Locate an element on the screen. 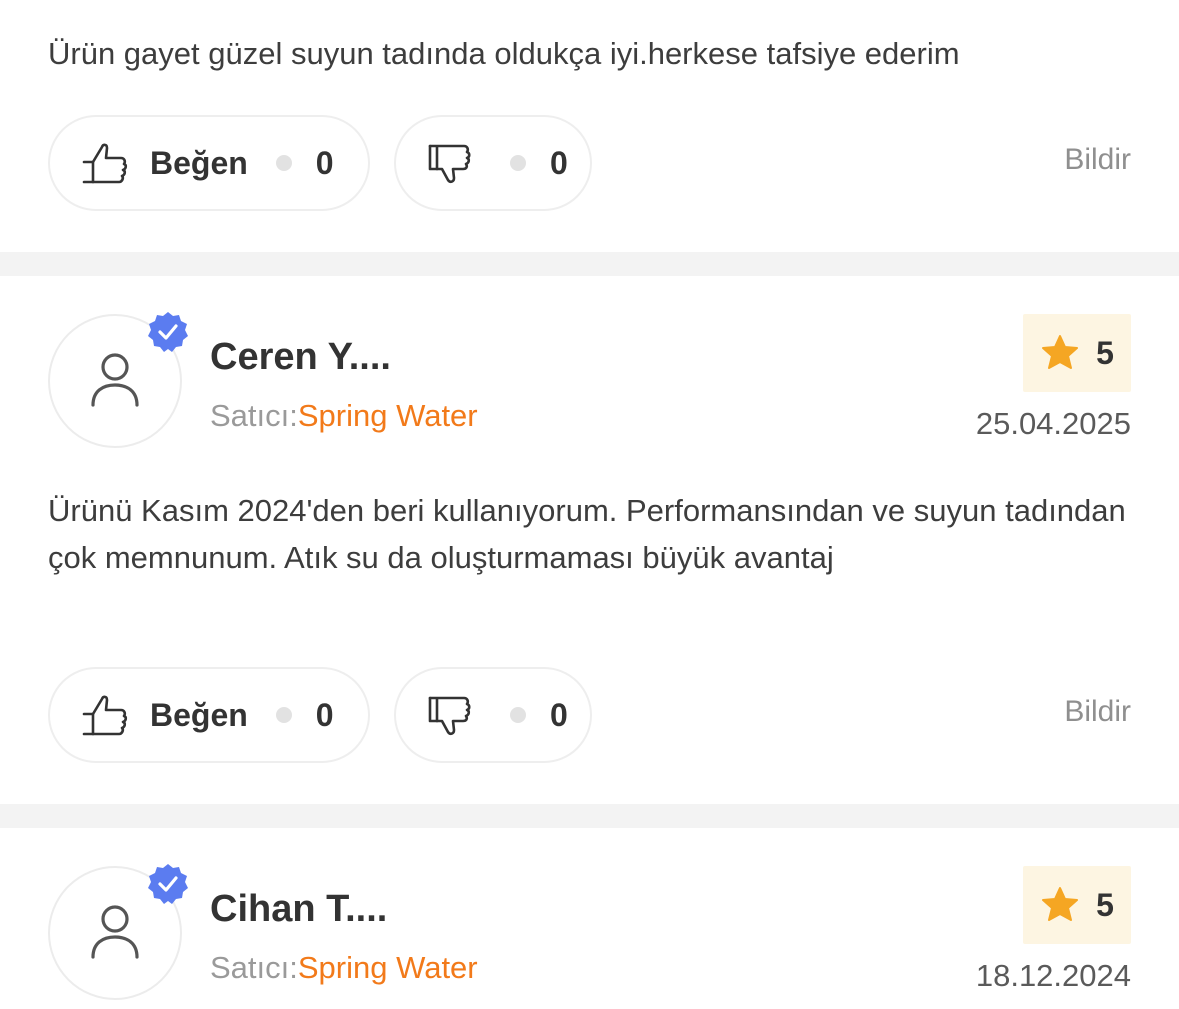  review-date: 18.12.2024 is located at coordinates (1053, 975).